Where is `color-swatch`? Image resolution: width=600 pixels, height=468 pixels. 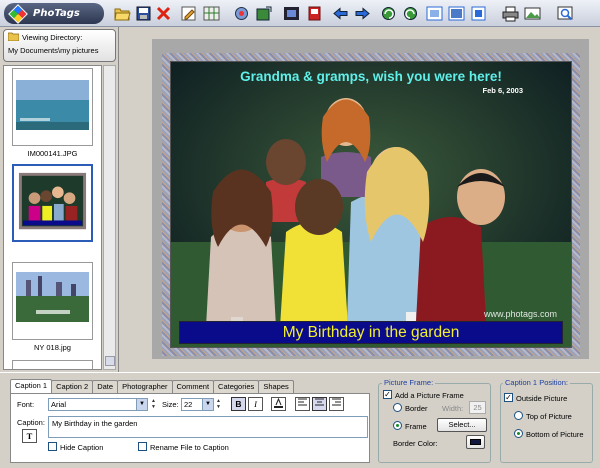 color-swatch is located at coordinates (475, 442).